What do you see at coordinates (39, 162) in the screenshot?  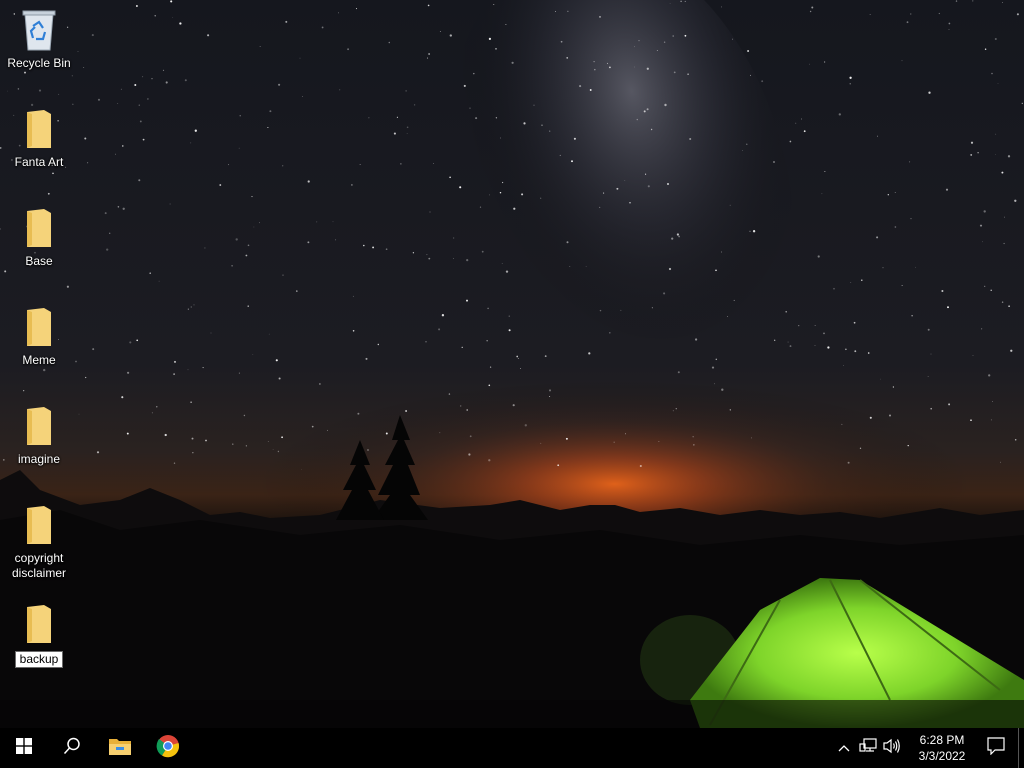 I see `desktop-icon-label: Fanta Art` at bounding box center [39, 162].